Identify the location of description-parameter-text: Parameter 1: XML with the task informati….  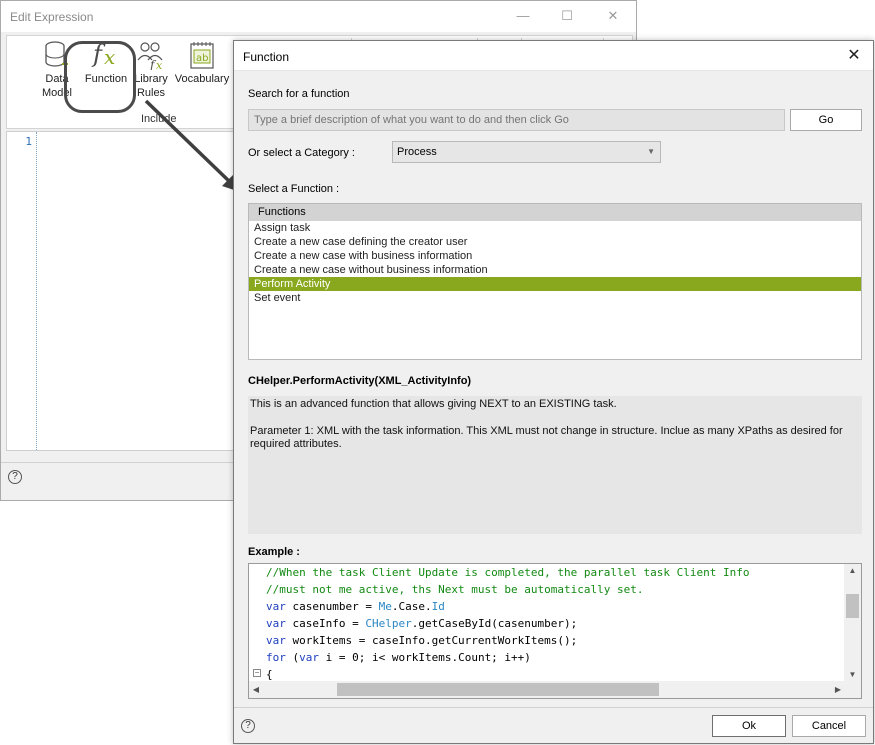
(546, 437).